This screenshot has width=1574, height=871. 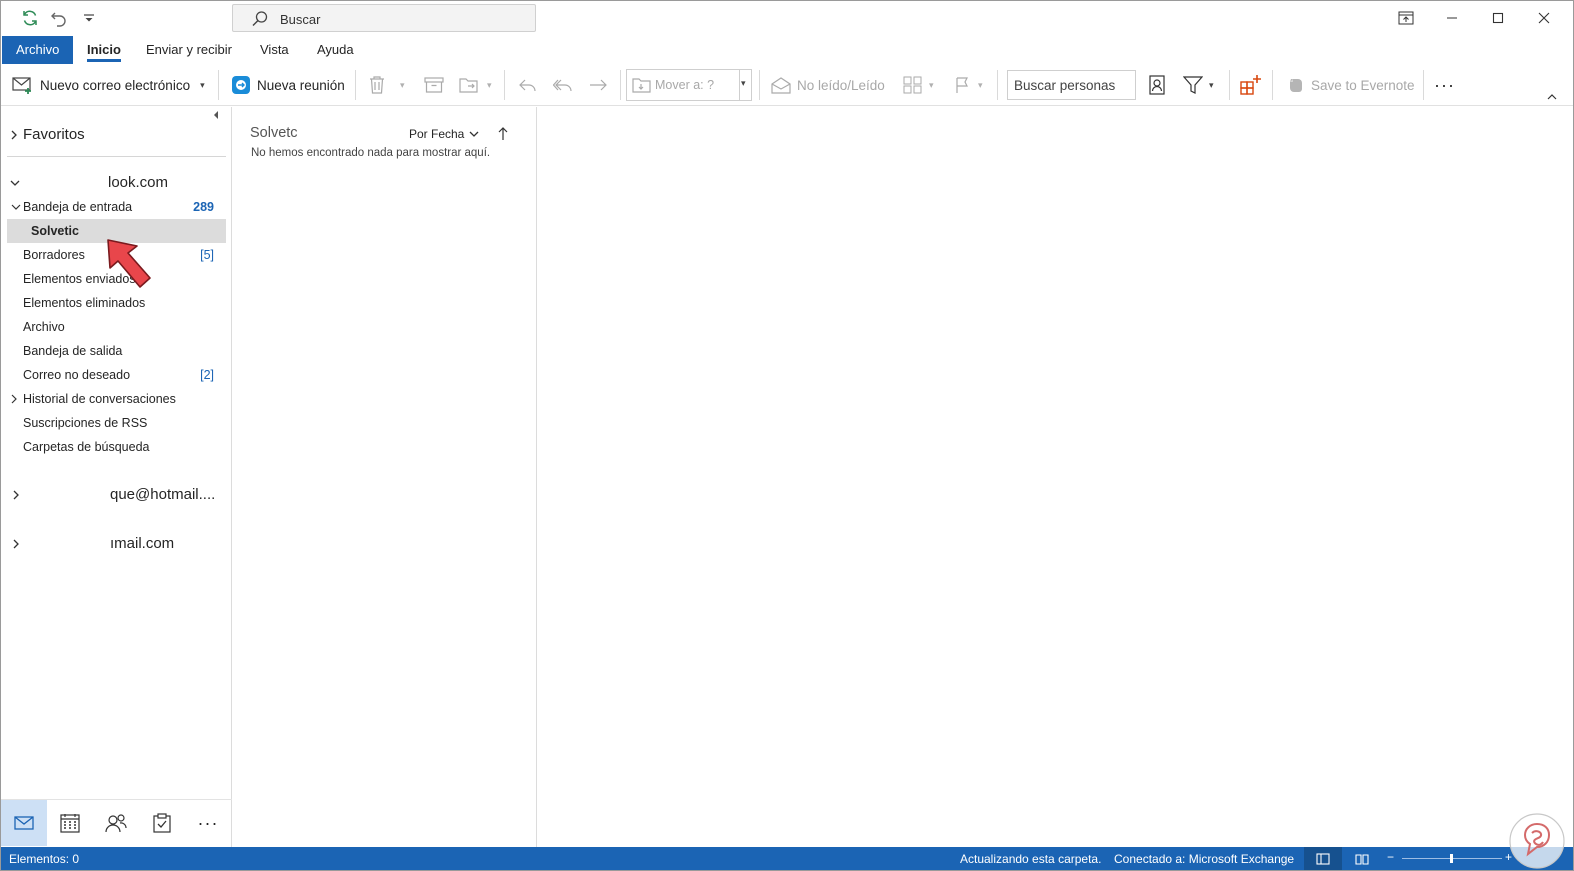 I want to click on add-ins-icon, so click(x=1251, y=85).